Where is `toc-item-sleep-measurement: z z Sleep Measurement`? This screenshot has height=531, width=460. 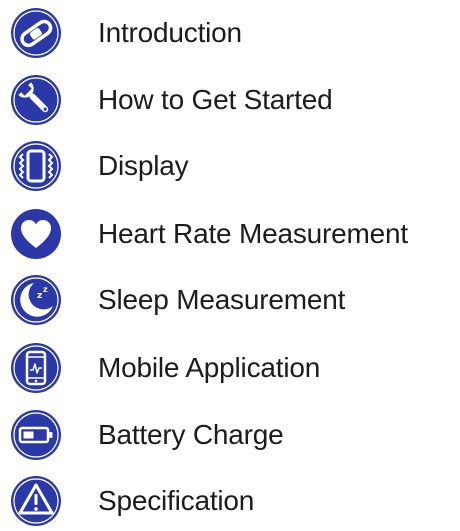
toc-item-sleep-measurement: z z Sleep Measurement is located at coordinates (230, 300).